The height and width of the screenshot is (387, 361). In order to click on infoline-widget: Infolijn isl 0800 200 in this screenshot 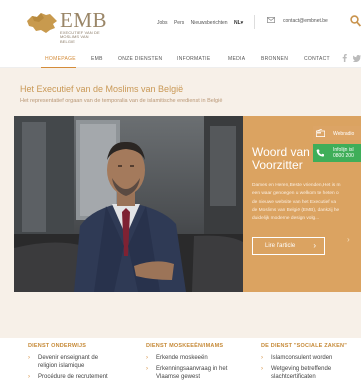, I will do `click(337, 153)`.